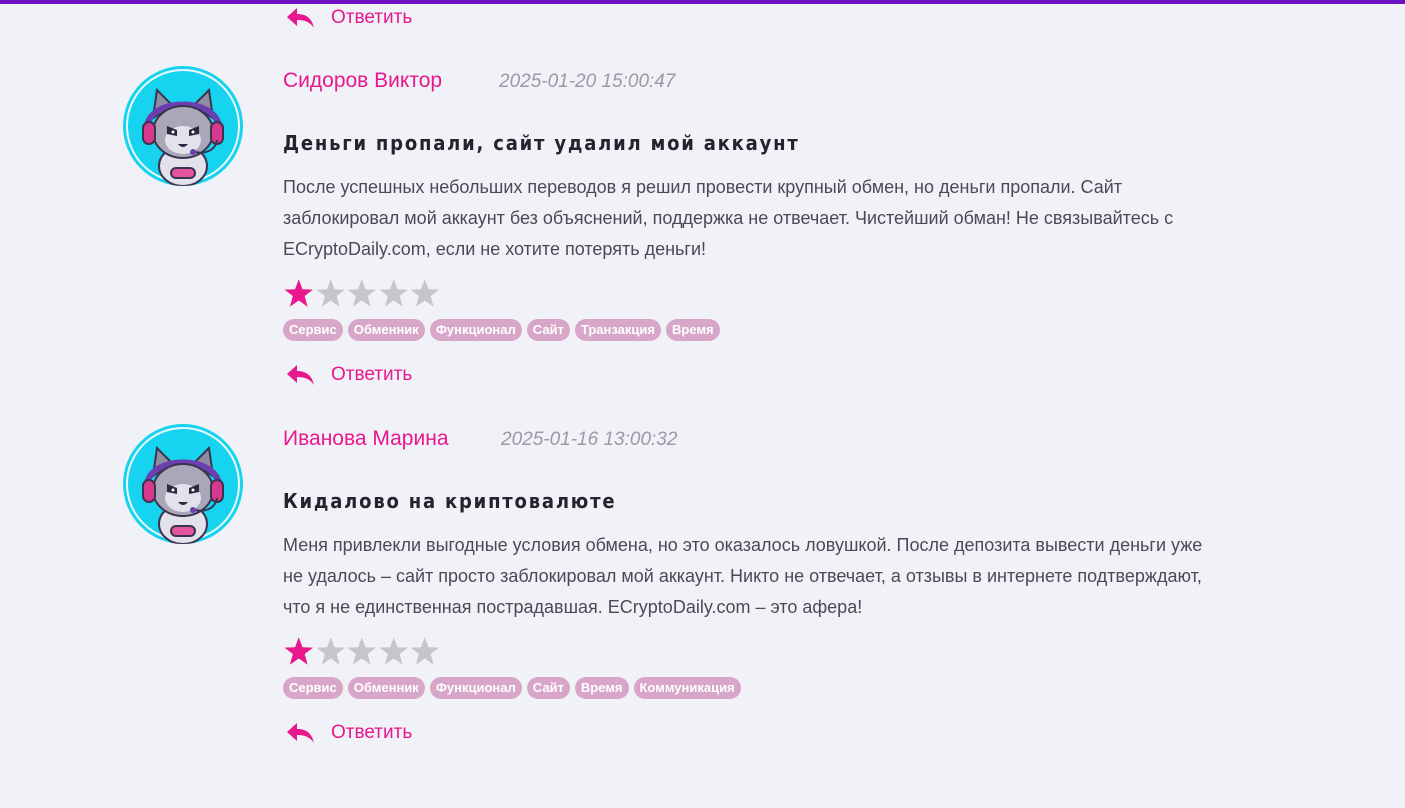 Image resolution: width=1405 pixels, height=808 pixels. What do you see at coordinates (450, 501) in the screenshot?
I see `review-title: Кидалово на криптовалюте` at bounding box center [450, 501].